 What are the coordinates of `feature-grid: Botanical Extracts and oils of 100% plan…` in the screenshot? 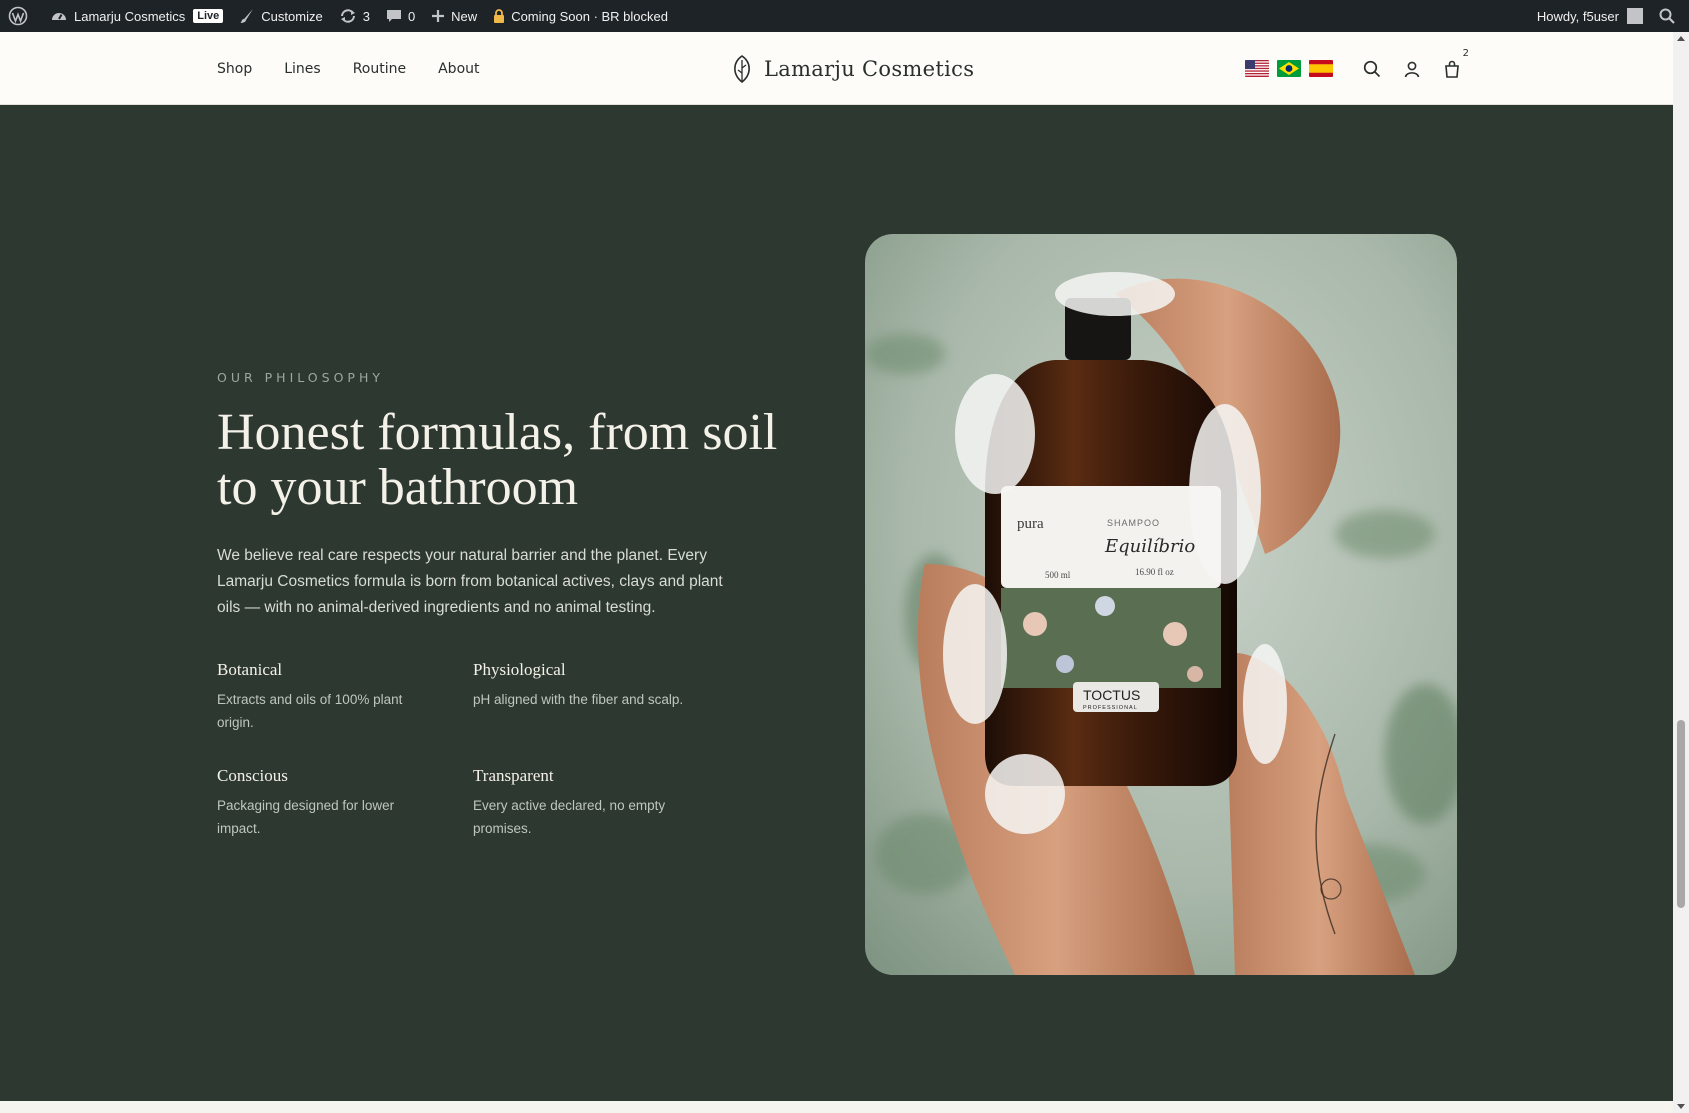 It's located at (467, 750).